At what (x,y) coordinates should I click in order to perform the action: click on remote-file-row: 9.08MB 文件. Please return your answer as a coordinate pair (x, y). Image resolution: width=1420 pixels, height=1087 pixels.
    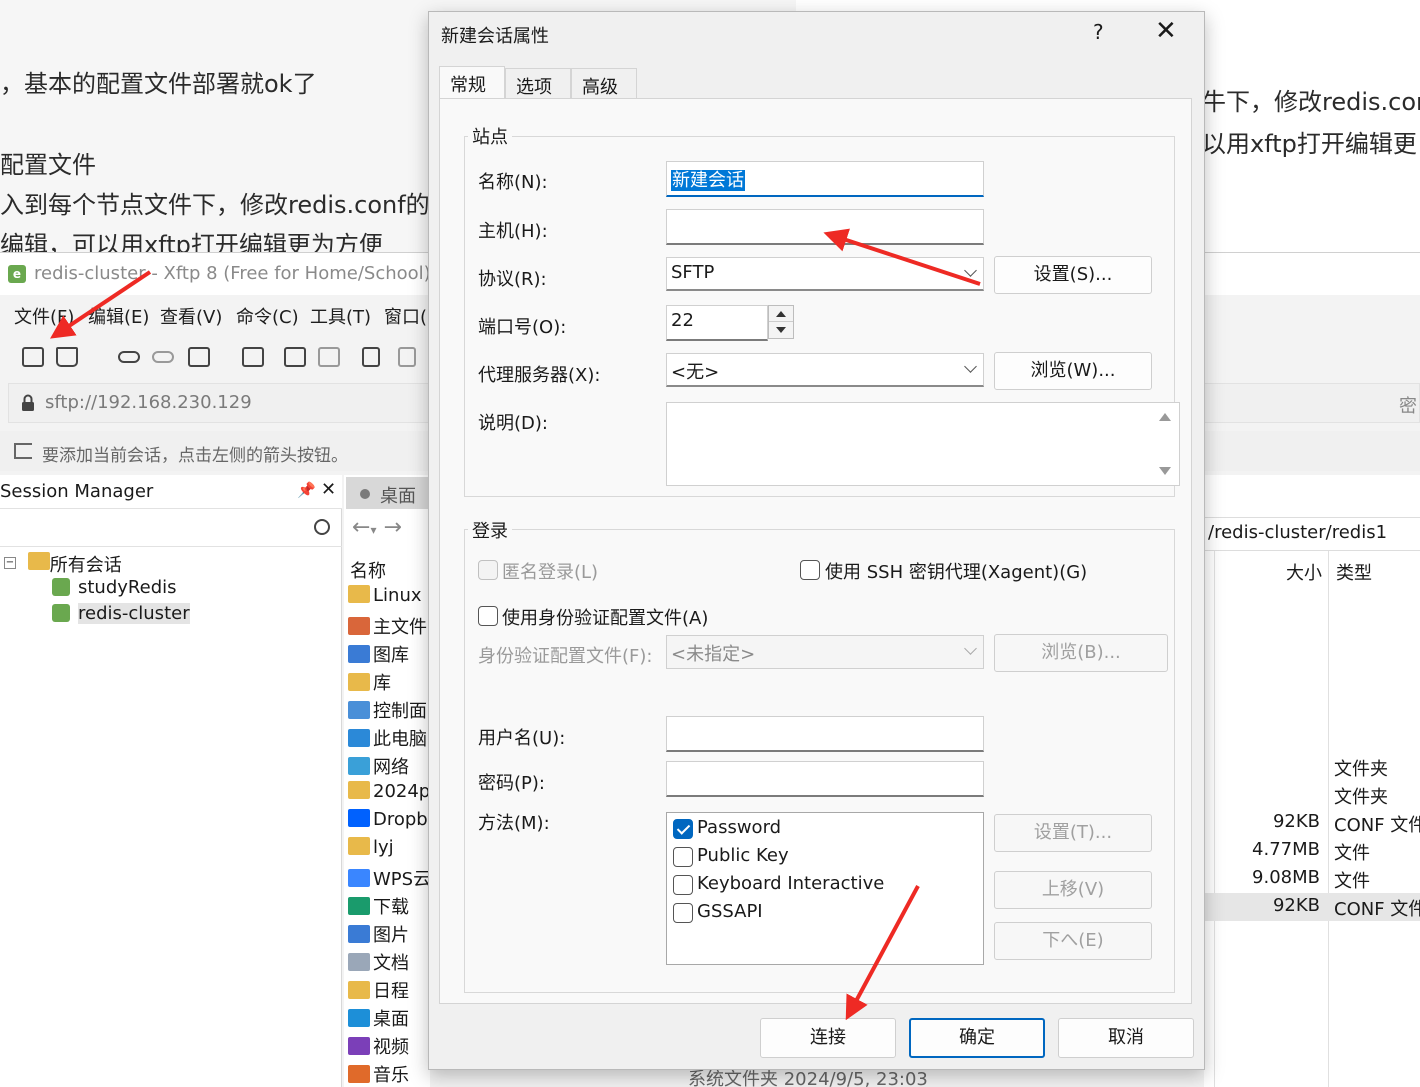
    Looking at the image, I should click on (1312, 879).